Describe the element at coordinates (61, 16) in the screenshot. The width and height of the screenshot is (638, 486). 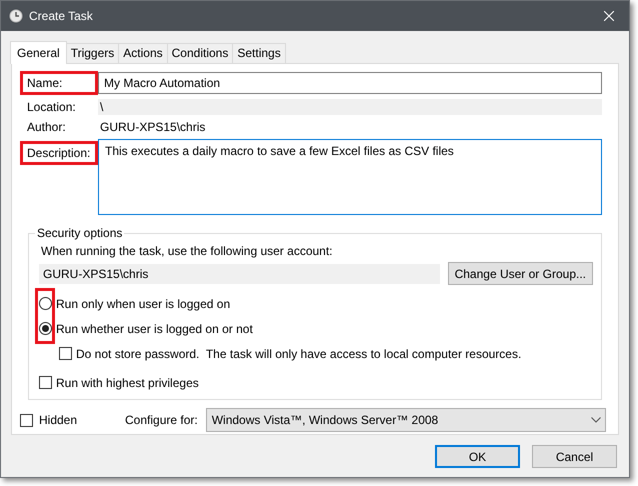
I see `window-title: Create Task` at that location.